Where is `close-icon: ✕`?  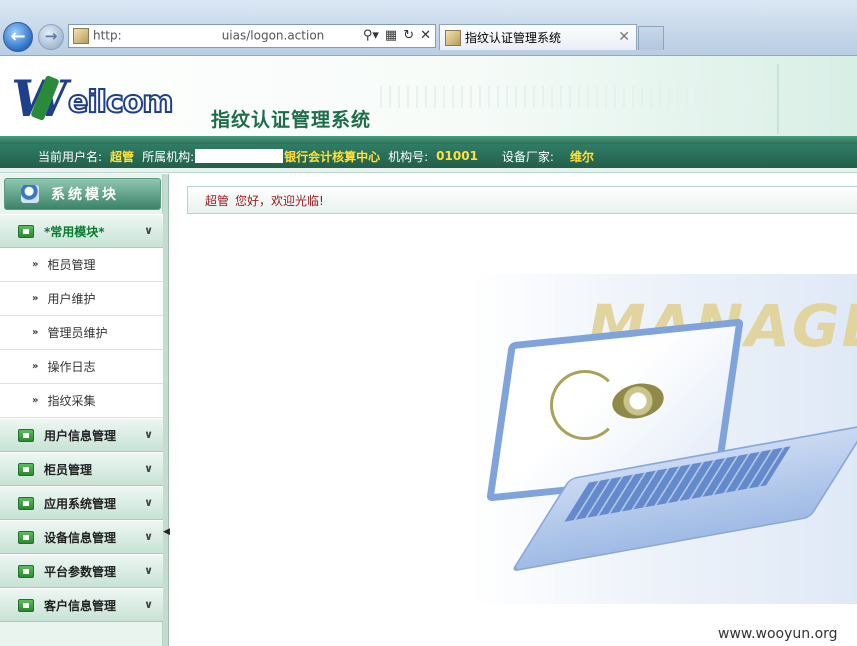 close-icon: ✕ is located at coordinates (624, 37).